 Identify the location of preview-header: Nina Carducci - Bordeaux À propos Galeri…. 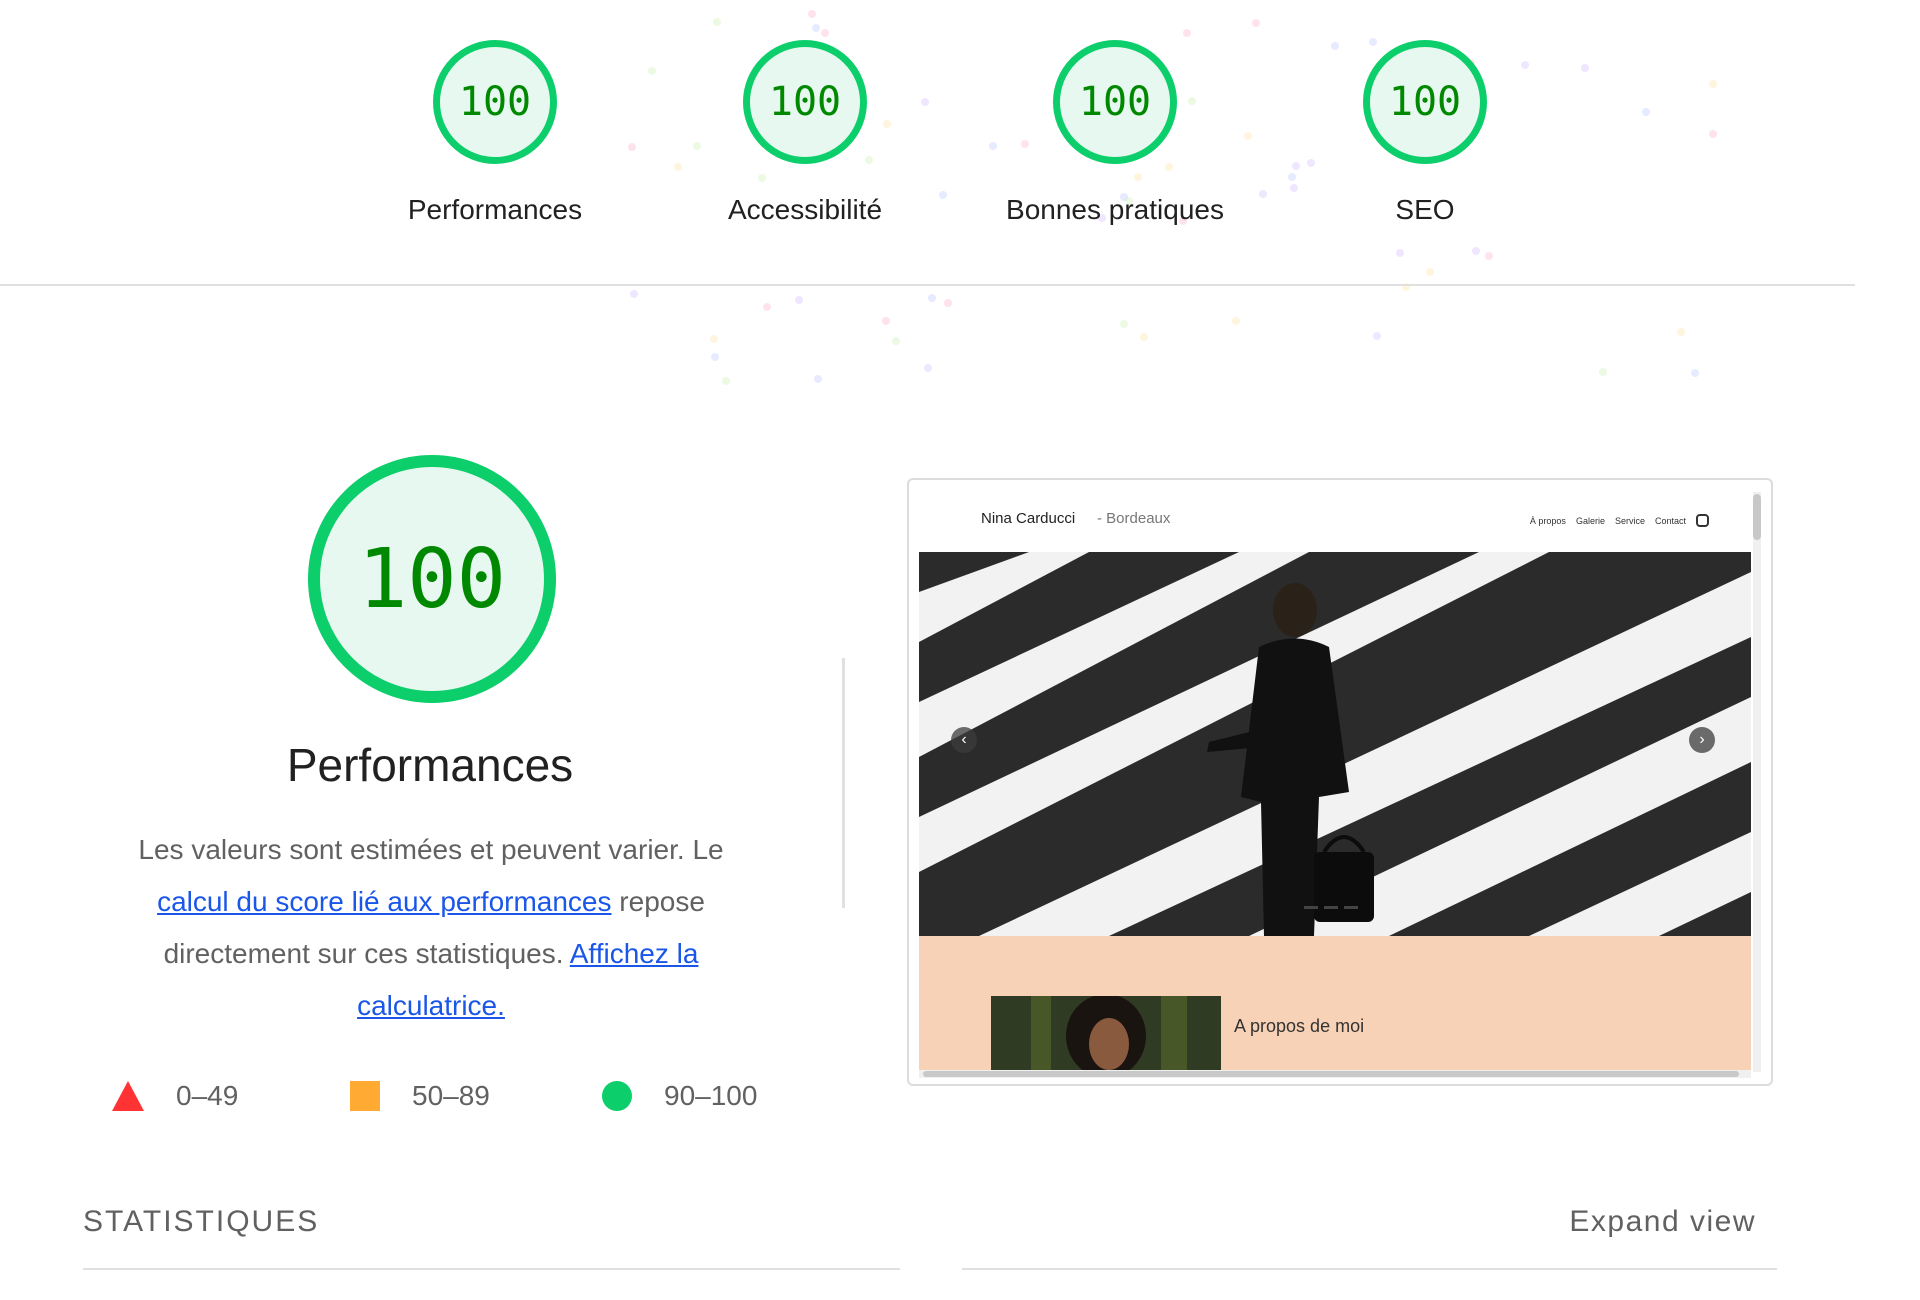
(1340, 515).